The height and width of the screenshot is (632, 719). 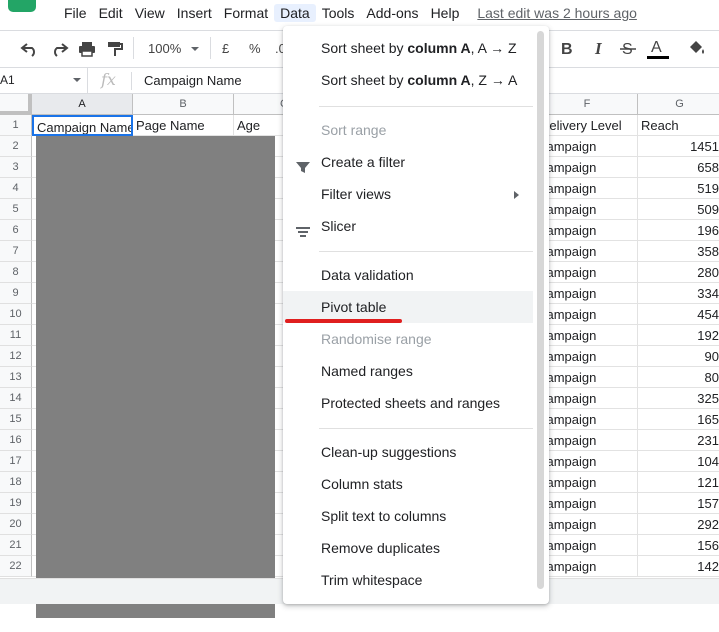 What do you see at coordinates (16, 377) in the screenshot?
I see `row-header: 13` at bounding box center [16, 377].